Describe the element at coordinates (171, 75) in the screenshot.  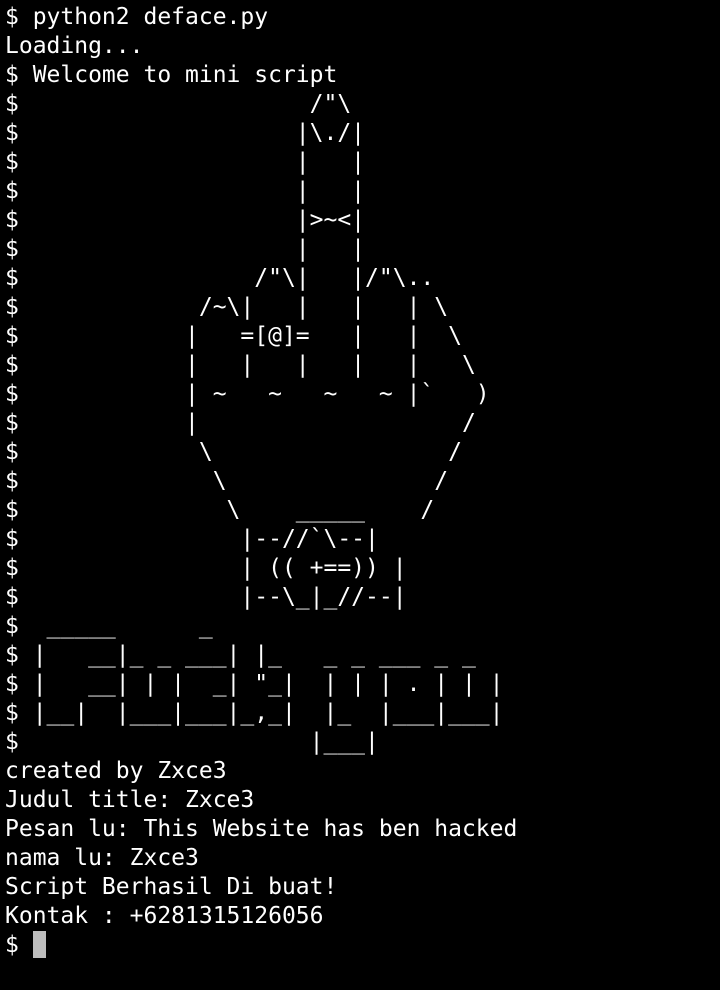
I see `terminal-line: $ Welcome to mini script` at that location.